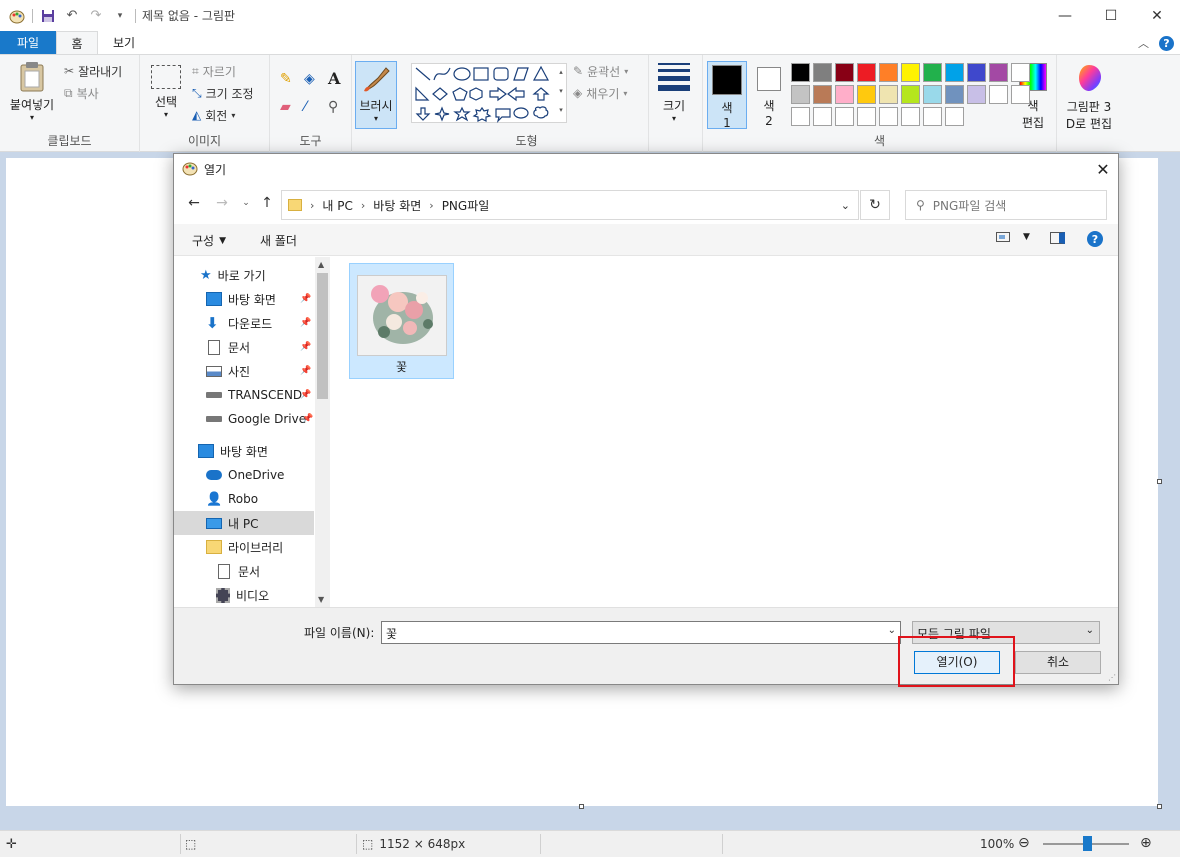 This screenshot has height=857, width=1180. What do you see at coordinates (727, 95) in the screenshot?
I see `color1-button: 색 1` at bounding box center [727, 95].